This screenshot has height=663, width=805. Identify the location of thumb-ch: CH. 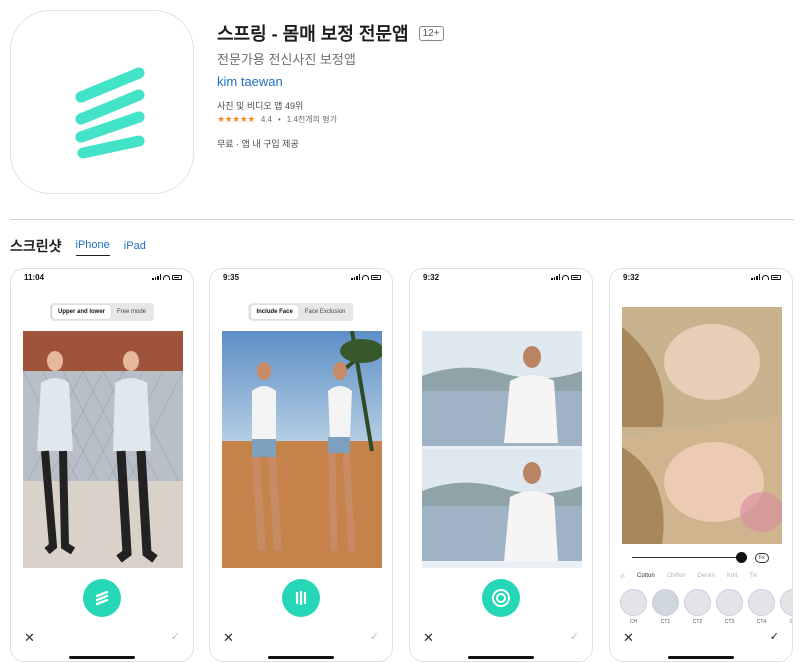
(633, 607).